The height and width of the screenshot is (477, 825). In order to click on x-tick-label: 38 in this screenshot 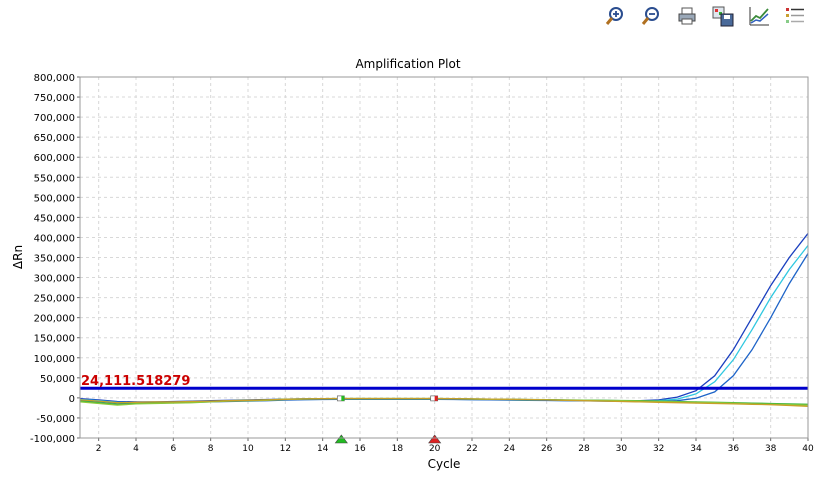, I will do `click(771, 449)`.